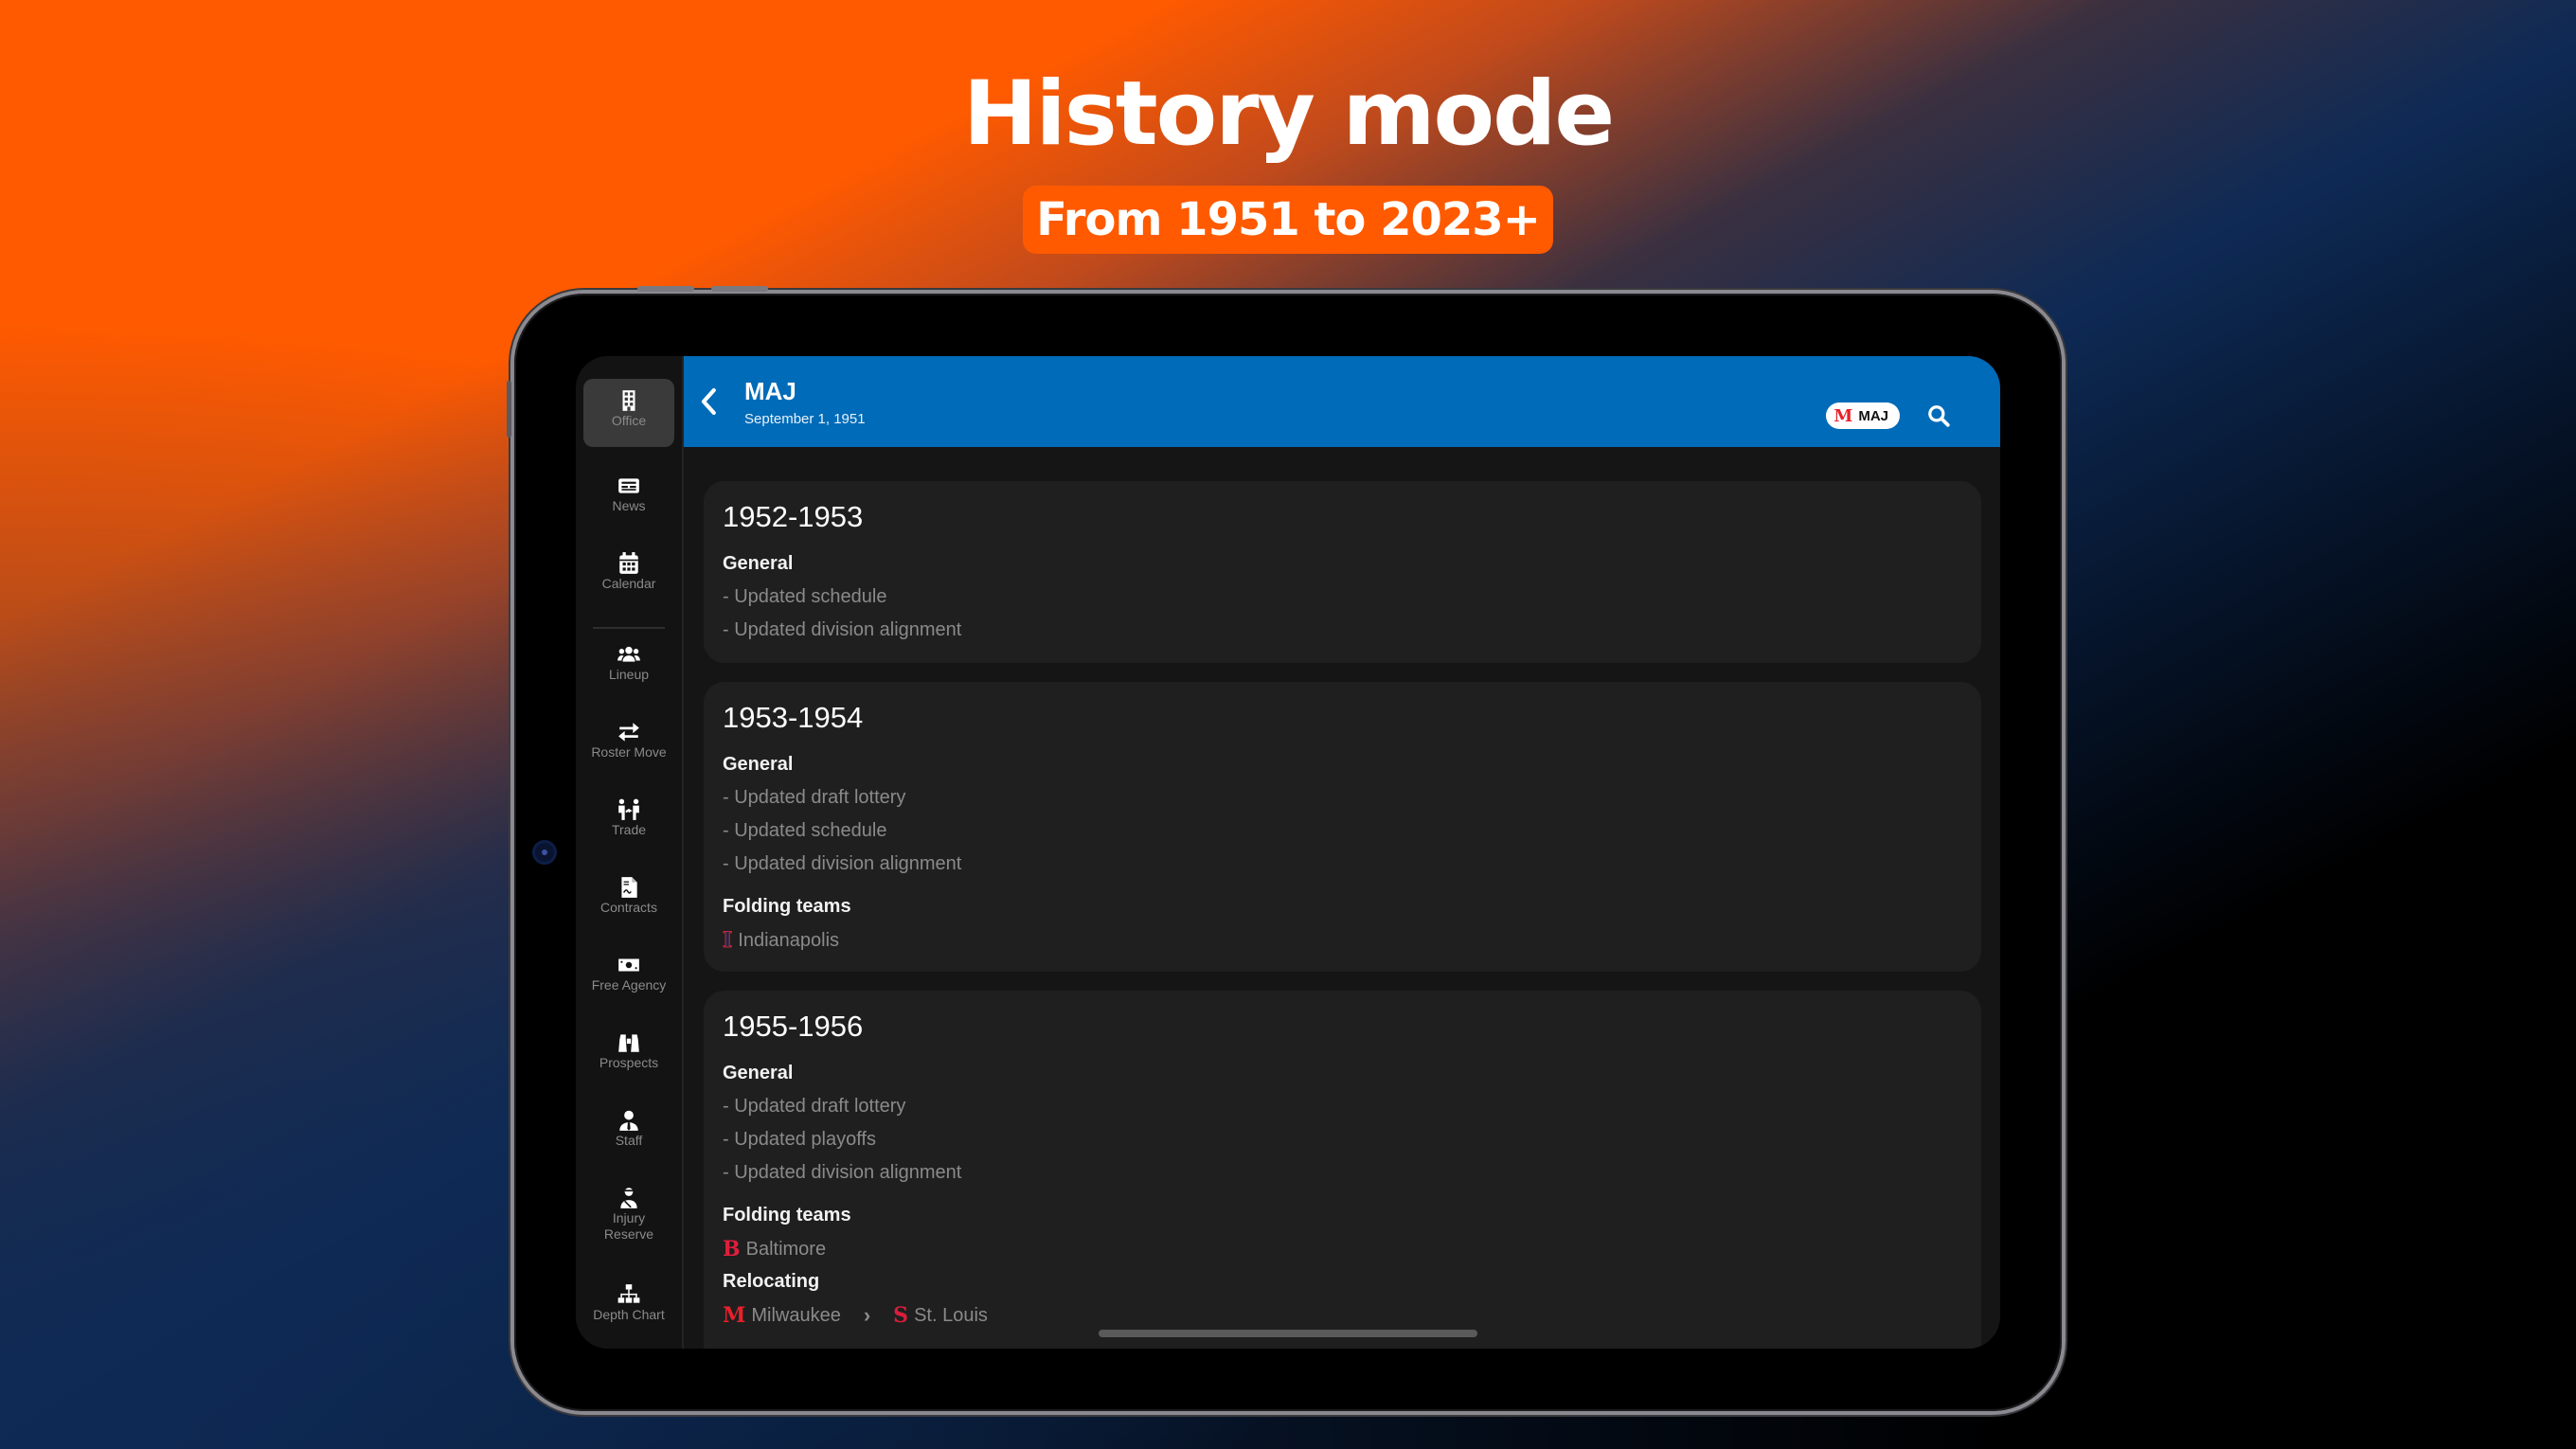 The image size is (2576, 1449). I want to click on team-logo-icon: S, so click(901, 1315).